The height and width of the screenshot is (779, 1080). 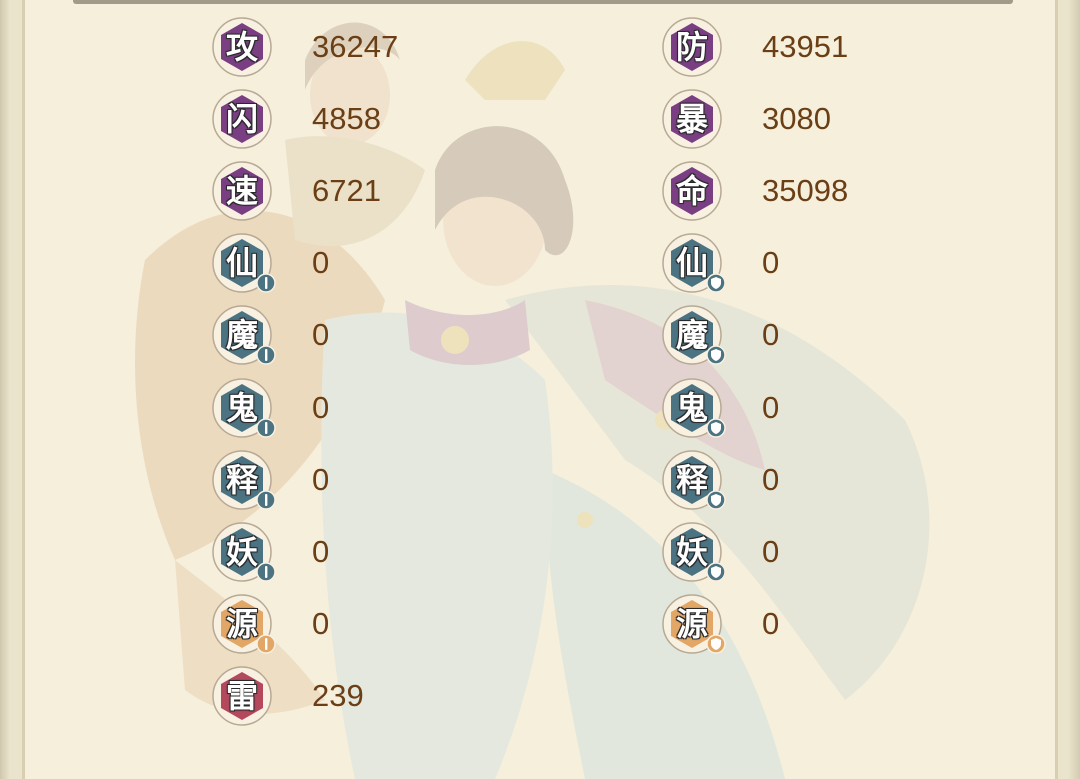 I want to click on attribute-label: 防, so click(x=691, y=47).